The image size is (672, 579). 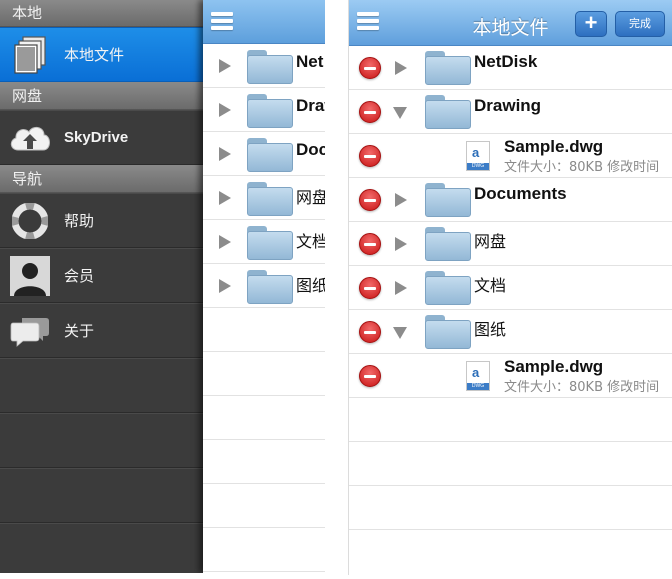 What do you see at coordinates (101, 96) in the screenshot?
I see `section-header-netdisk: 网盘` at bounding box center [101, 96].